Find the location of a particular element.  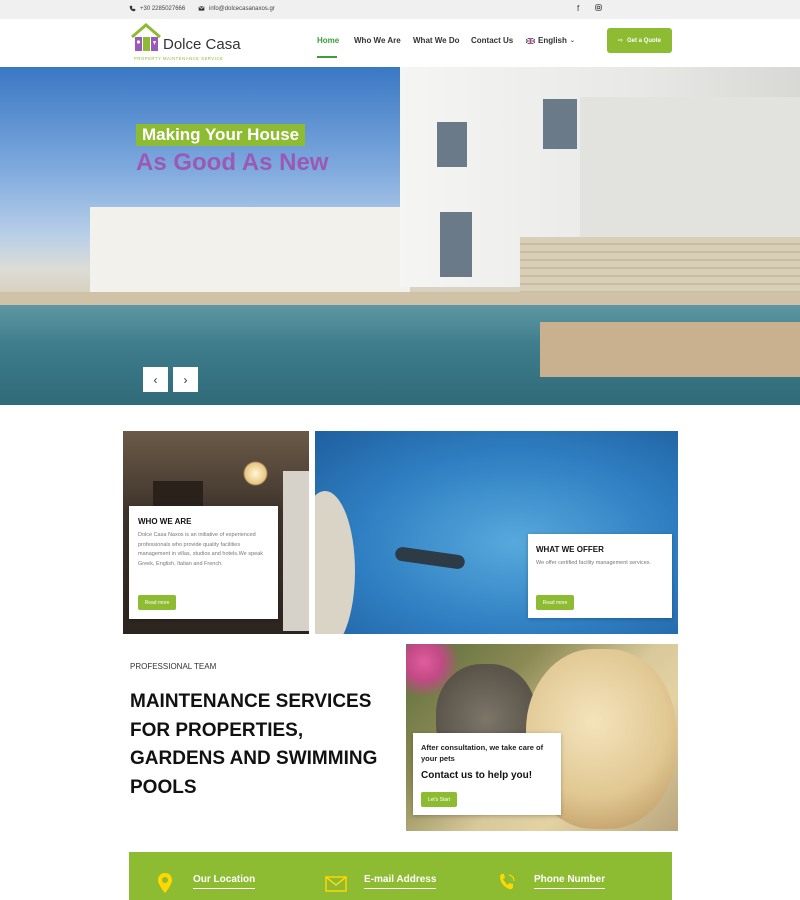

house-logo-icon is located at coordinates (146, 37).